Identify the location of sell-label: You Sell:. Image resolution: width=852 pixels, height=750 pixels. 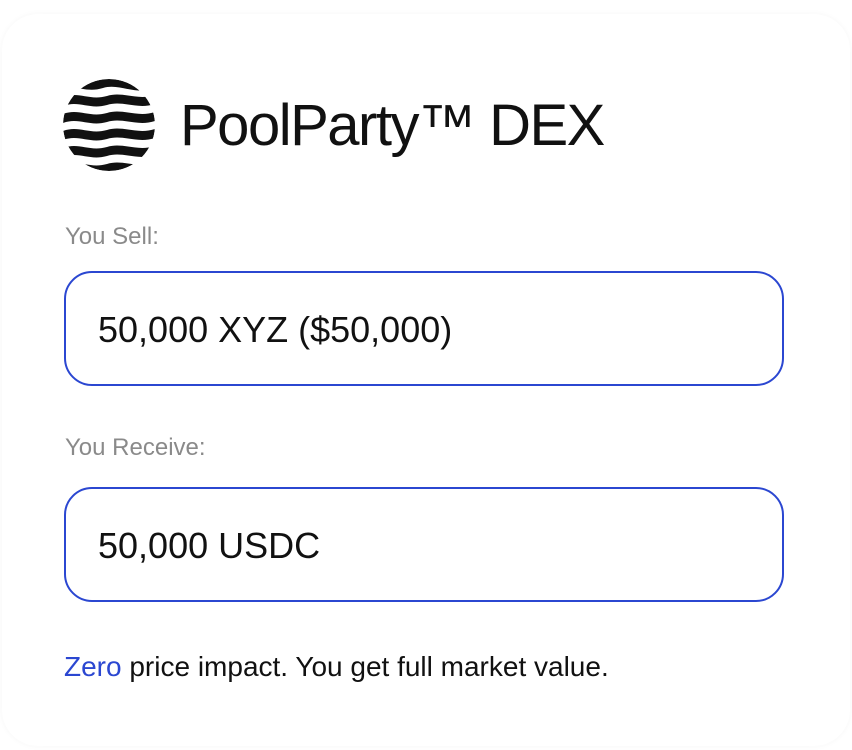
(112, 236).